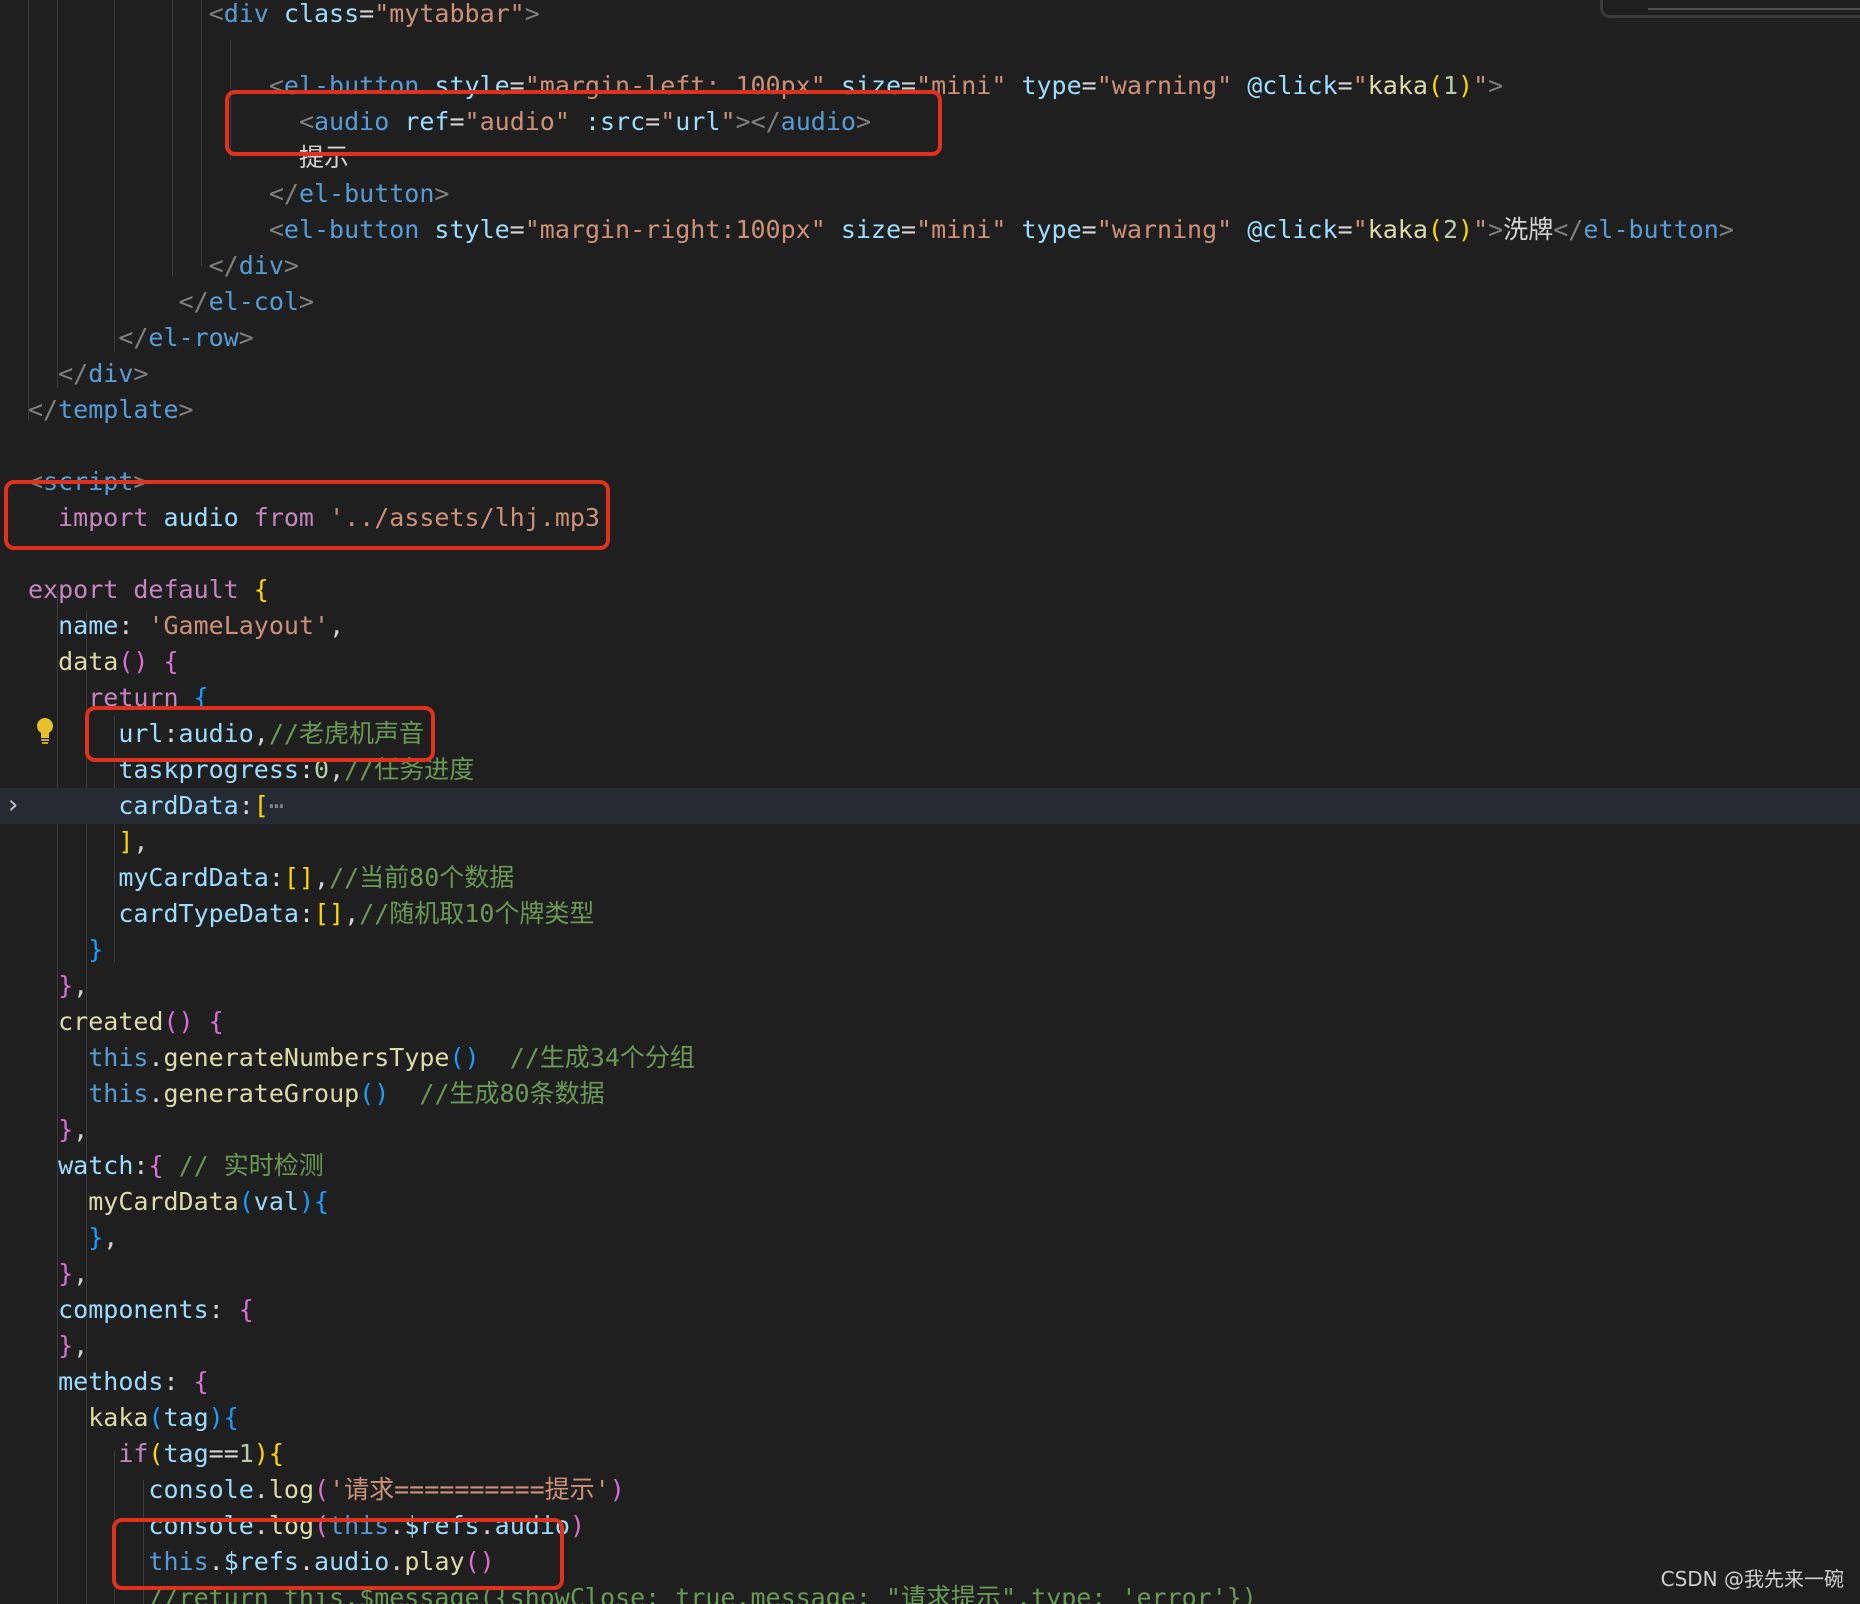  I want to click on code-line: </el-row>, so click(930, 338).